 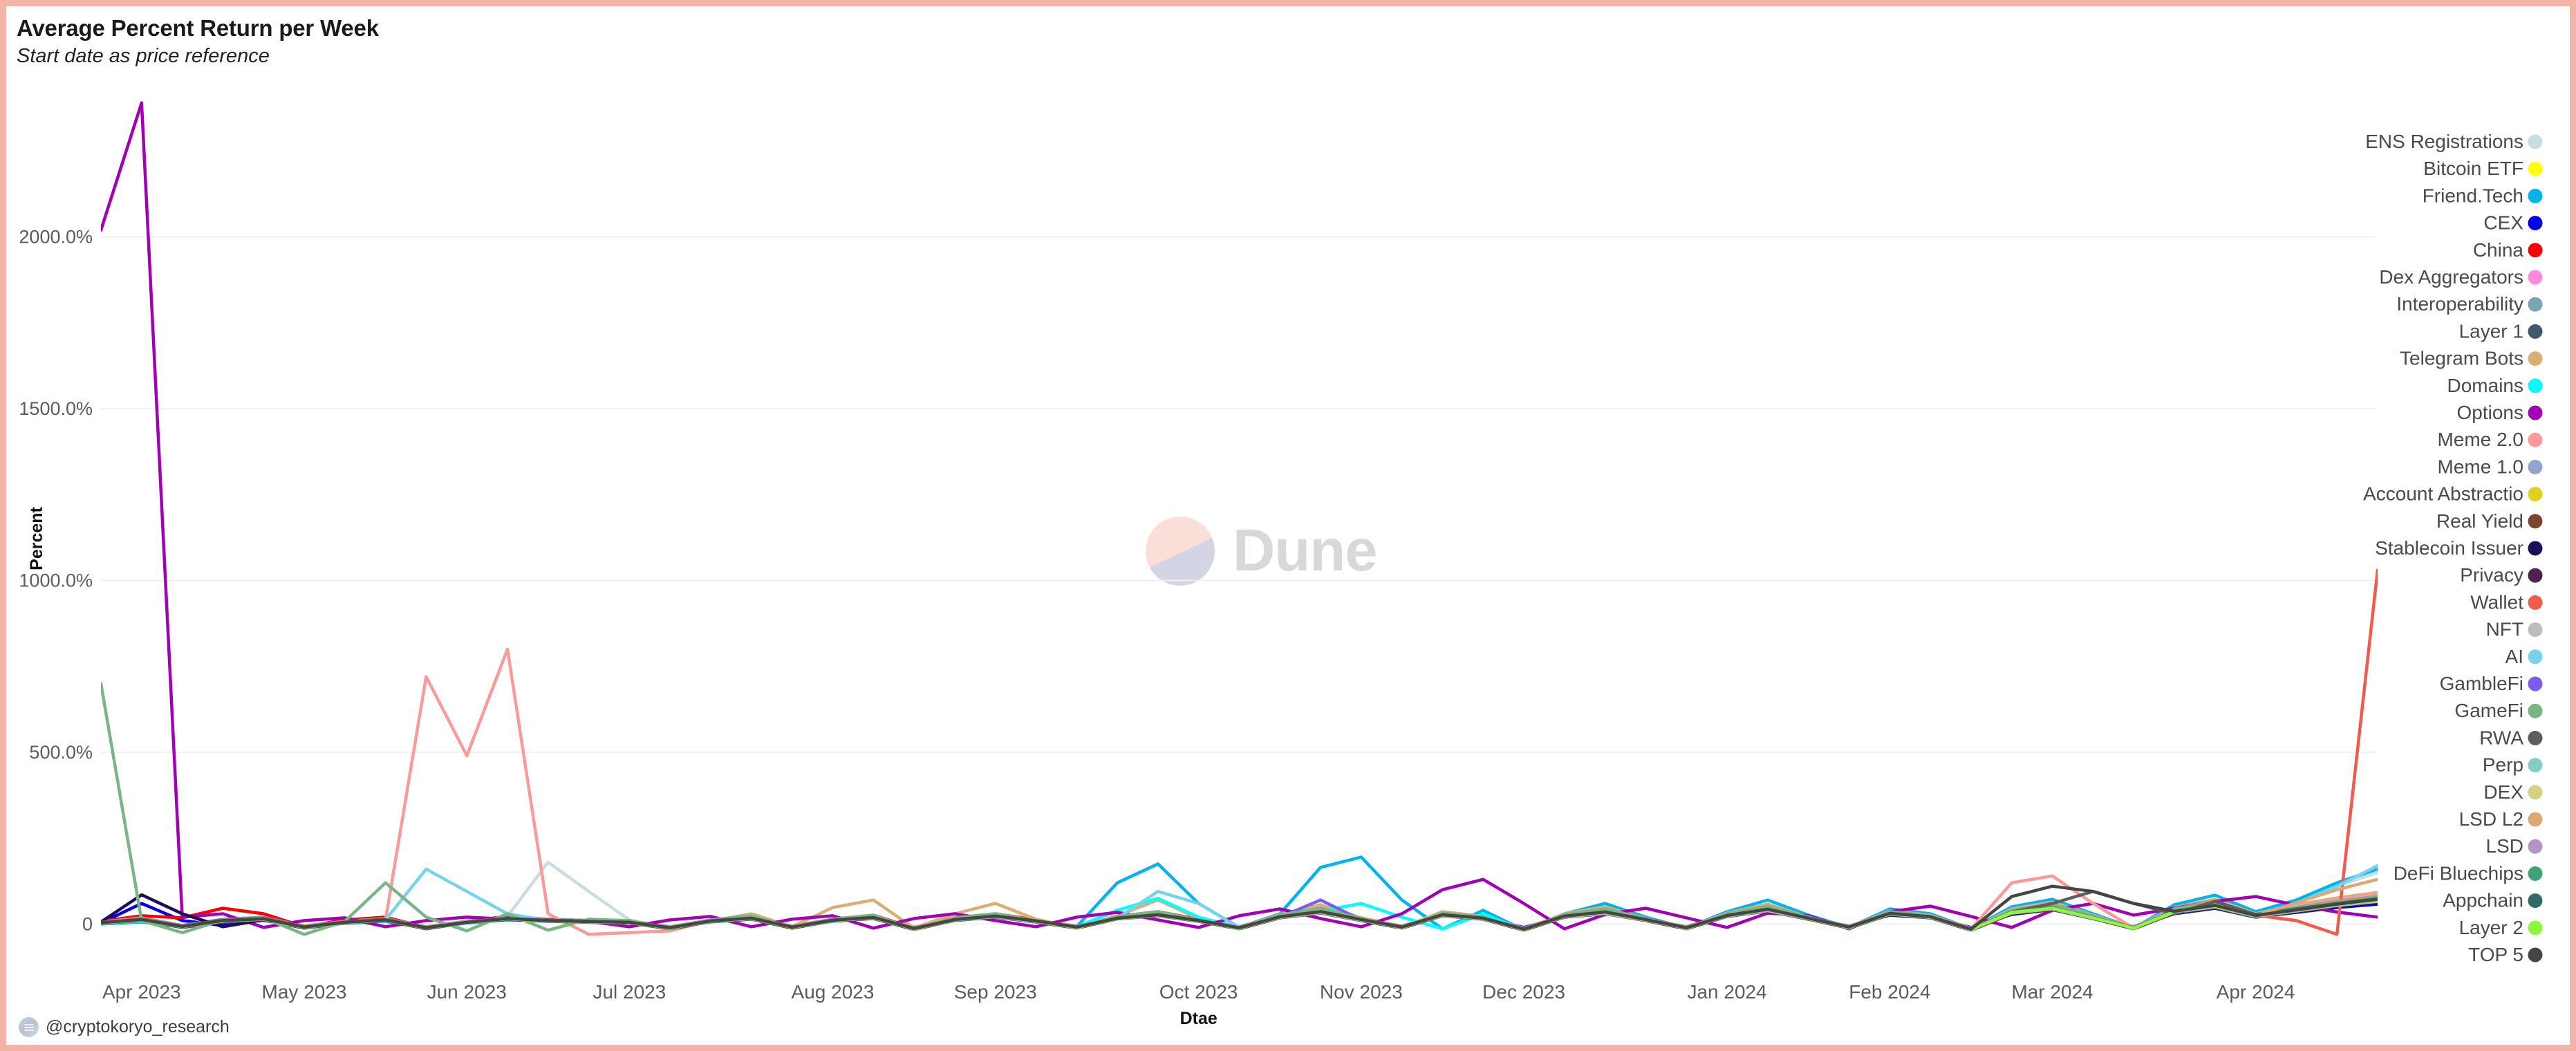 What do you see at coordinates (2485, 385) in the screenshot?
I see `legend-label: Domains` at bounding box center [2485, 385].